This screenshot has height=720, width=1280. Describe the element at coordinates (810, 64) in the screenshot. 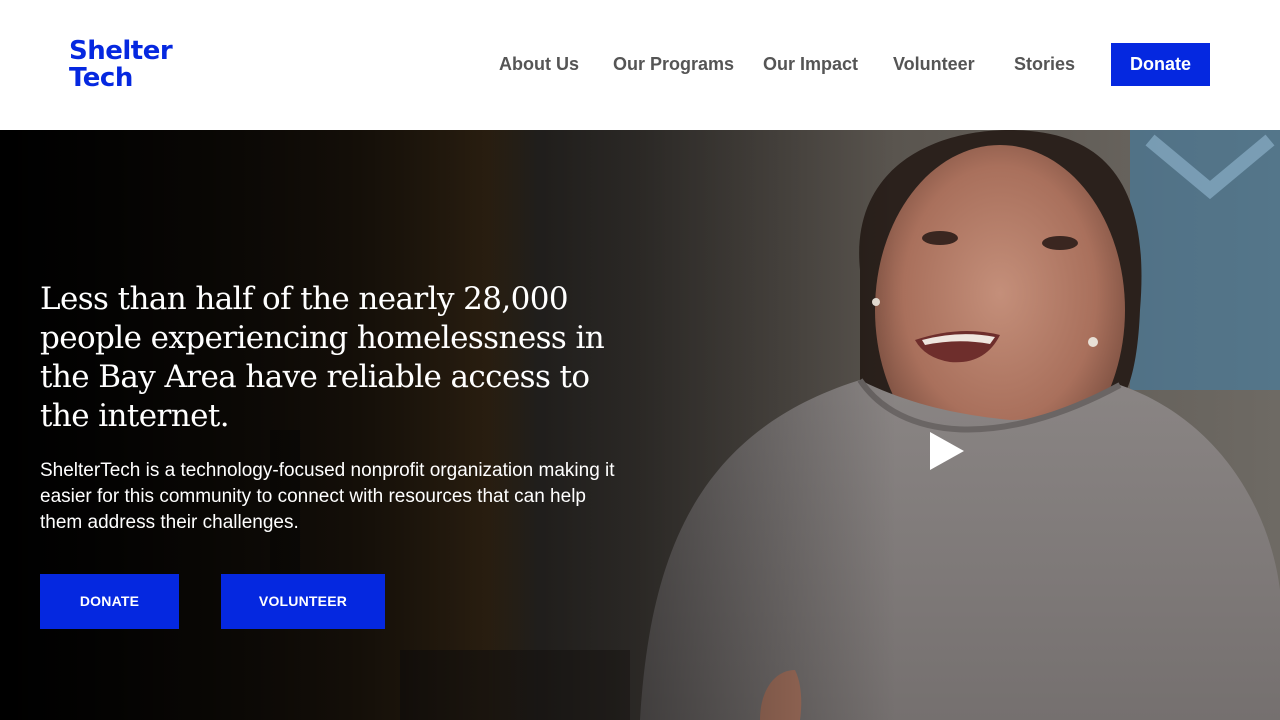

I see `nav-our-impact: Our Impact` at that location.